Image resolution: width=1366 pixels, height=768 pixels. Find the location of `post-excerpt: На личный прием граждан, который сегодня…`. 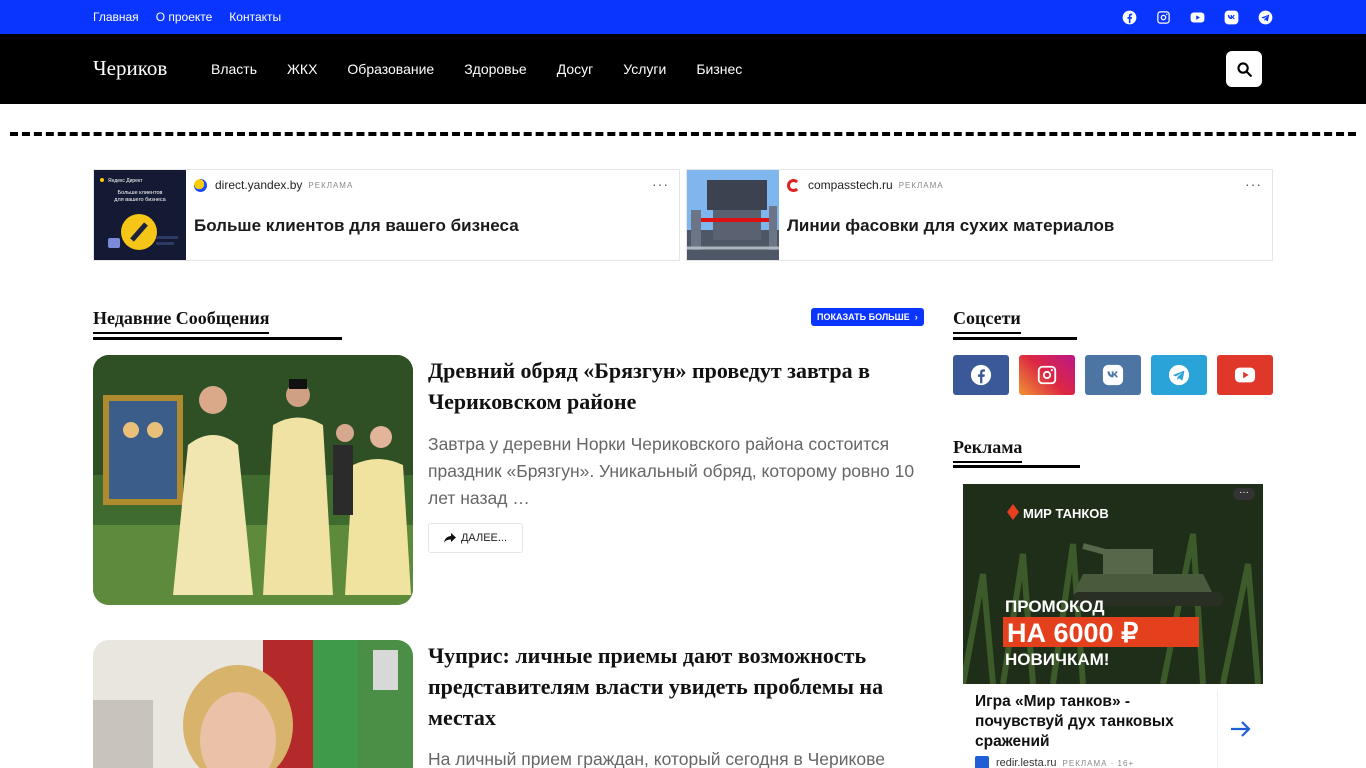

post-excerpt: На личный прием граждан, который сегодня… is located at coordinates (656, 758).